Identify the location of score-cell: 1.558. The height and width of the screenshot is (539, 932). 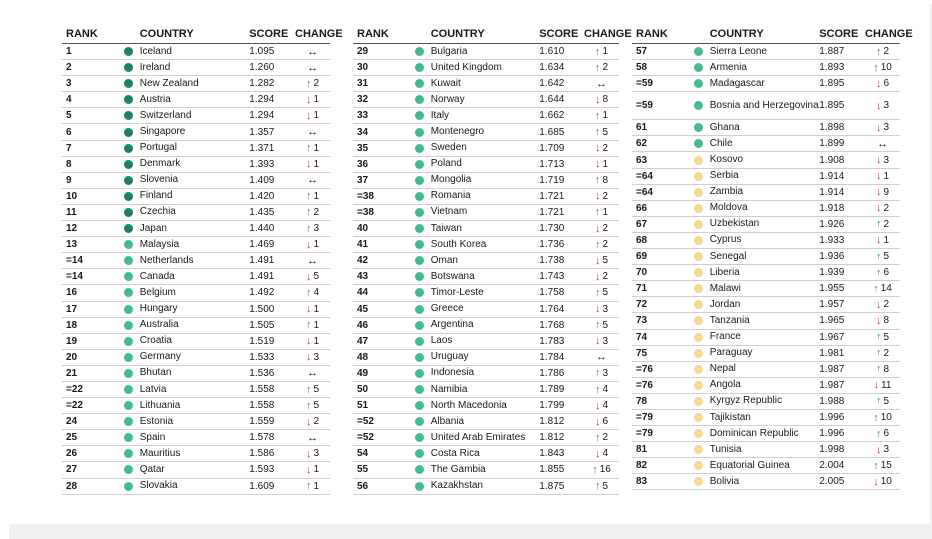
(262, 390).